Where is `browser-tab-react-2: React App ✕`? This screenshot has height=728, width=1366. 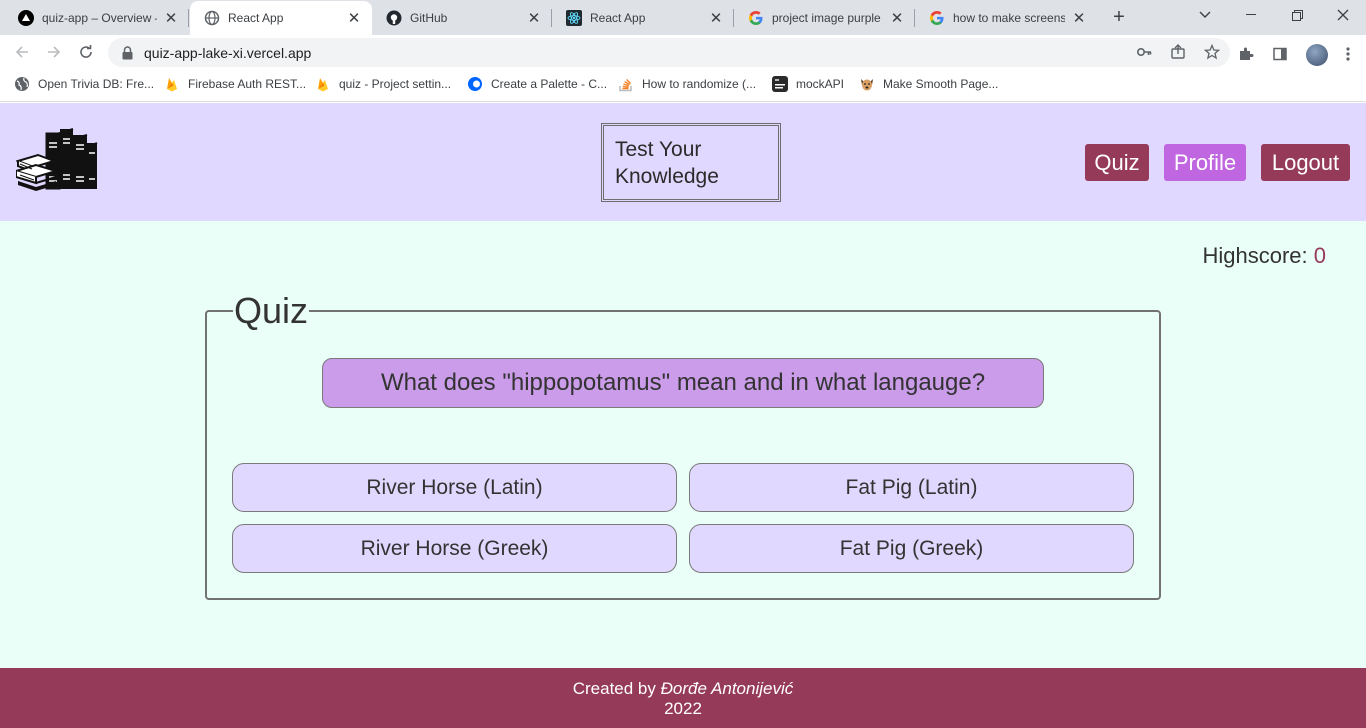
browser-tab-react-2: React App ✕ is located at coordinates (643, 17).